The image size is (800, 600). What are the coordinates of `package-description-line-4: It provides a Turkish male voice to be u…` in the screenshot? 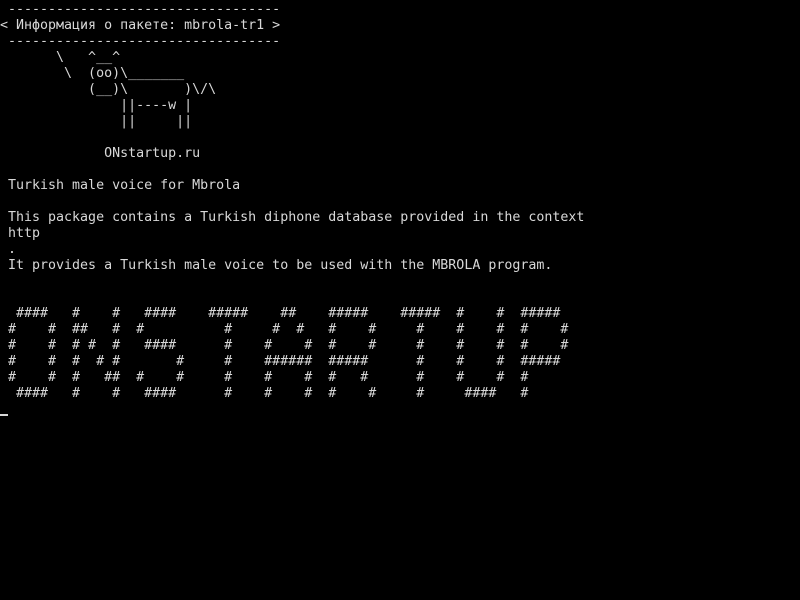 It's located at (276, 265).